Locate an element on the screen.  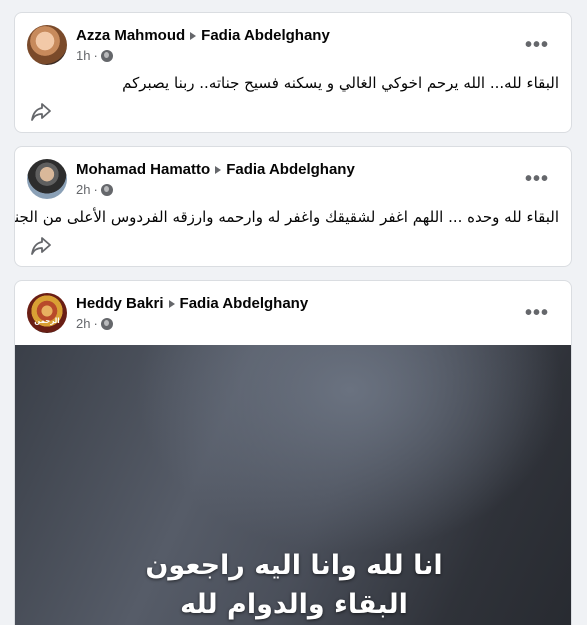
media-caption-line-2: البقاء والدوام لله is located at coordinates (294, 604).